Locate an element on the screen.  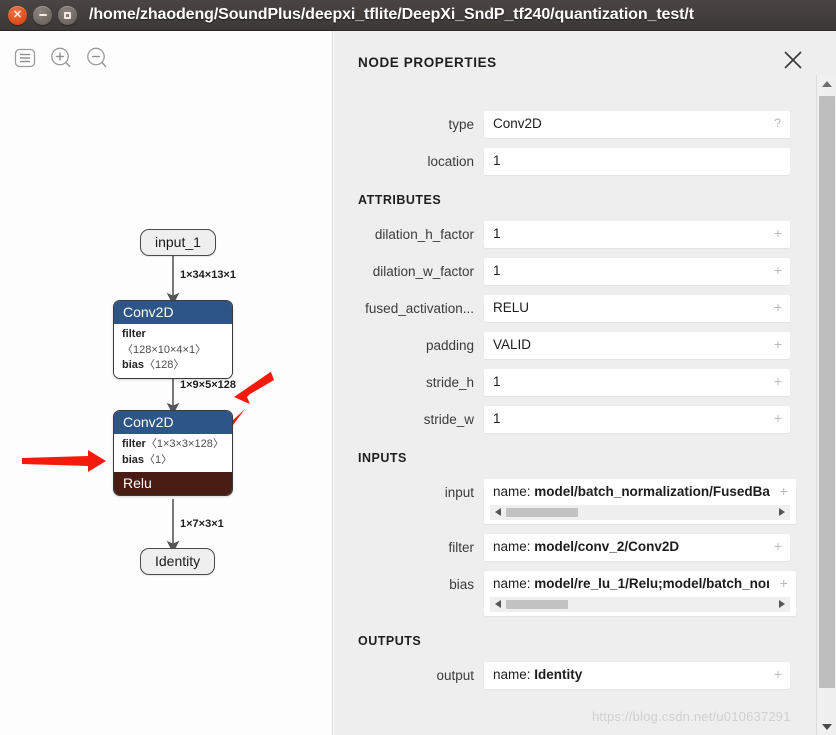
scroll-up-arrow-icon is located at coordinates (827, 84).